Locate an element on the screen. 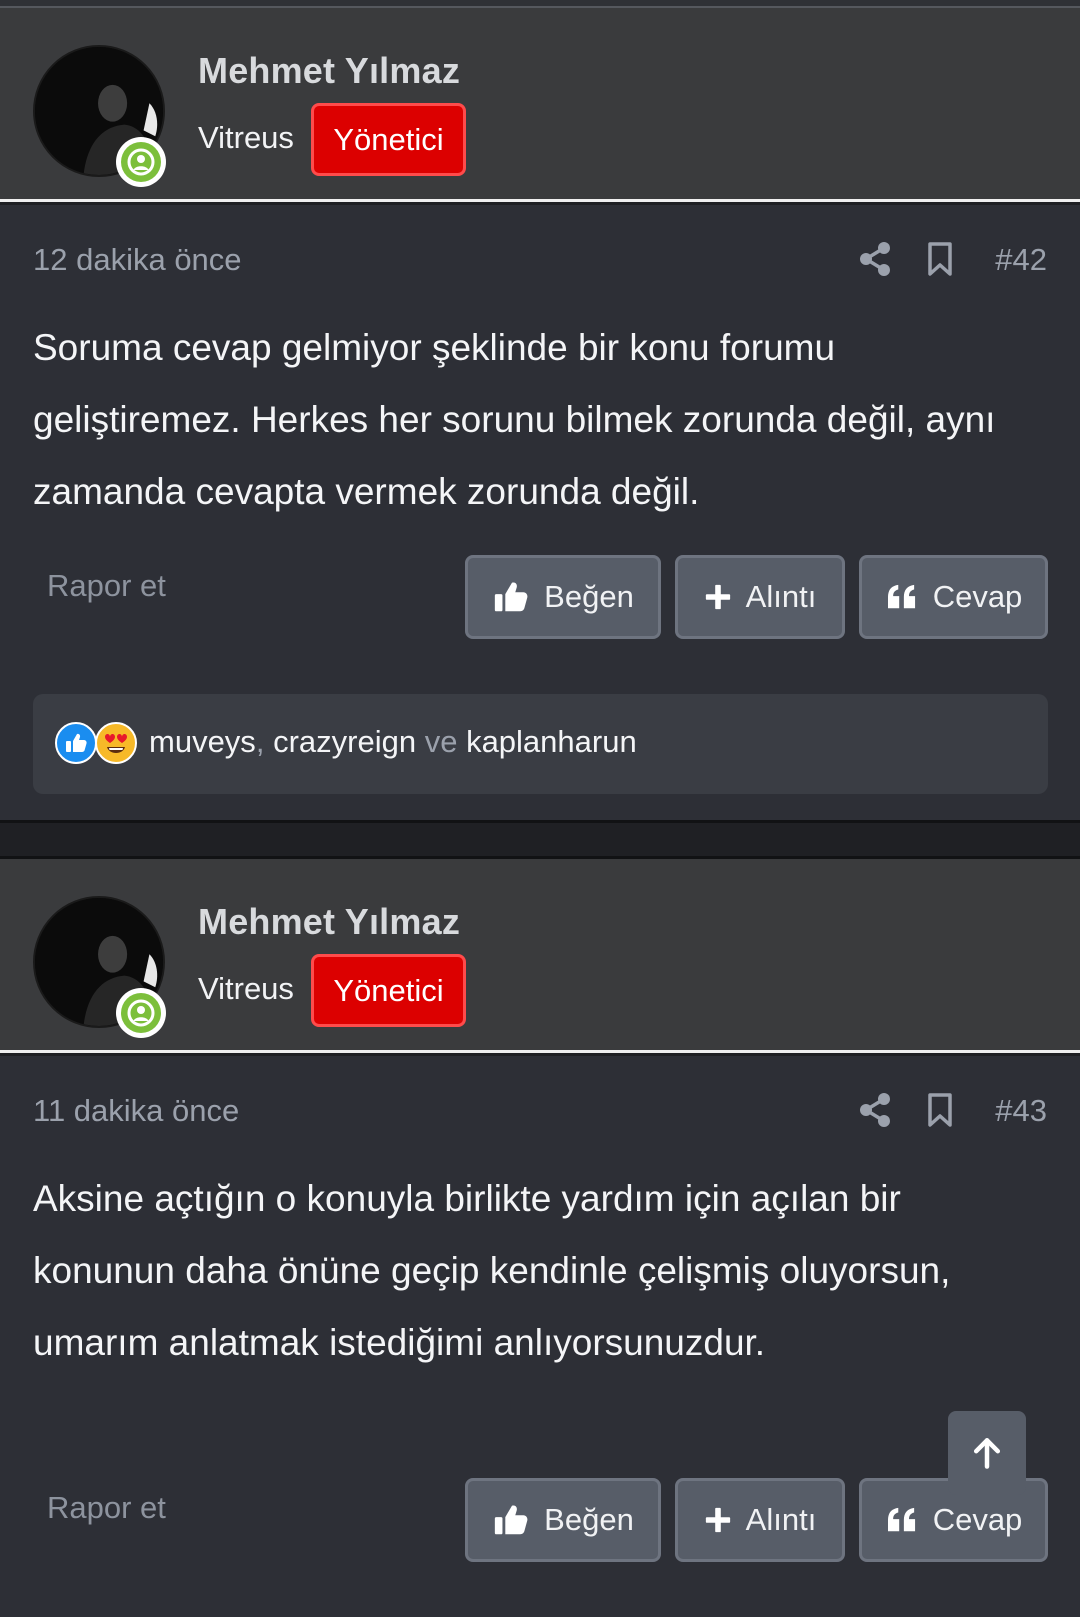 The image size is (1080, 1617). reactions-bar: muveys, crazyreign ve kaplanharun is located at coordinates (540, 744).